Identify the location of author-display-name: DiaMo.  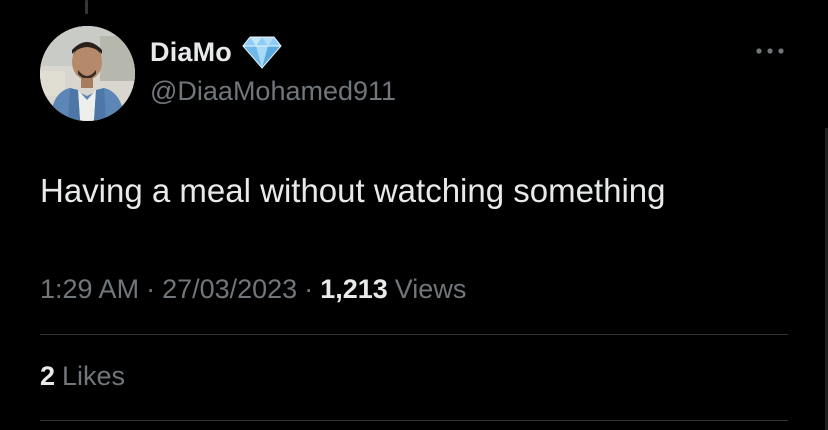
(191, 52).